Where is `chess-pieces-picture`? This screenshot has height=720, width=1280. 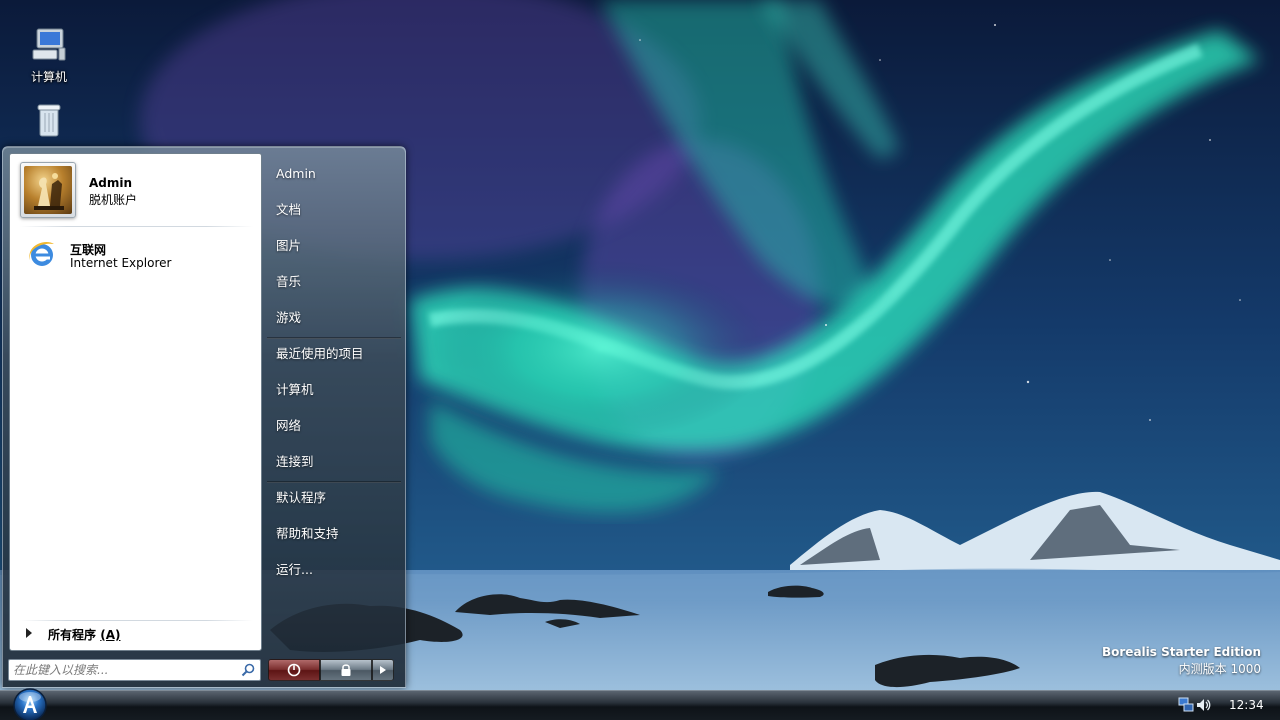 chess-pieces-picture is located at coordinates (48, 190).